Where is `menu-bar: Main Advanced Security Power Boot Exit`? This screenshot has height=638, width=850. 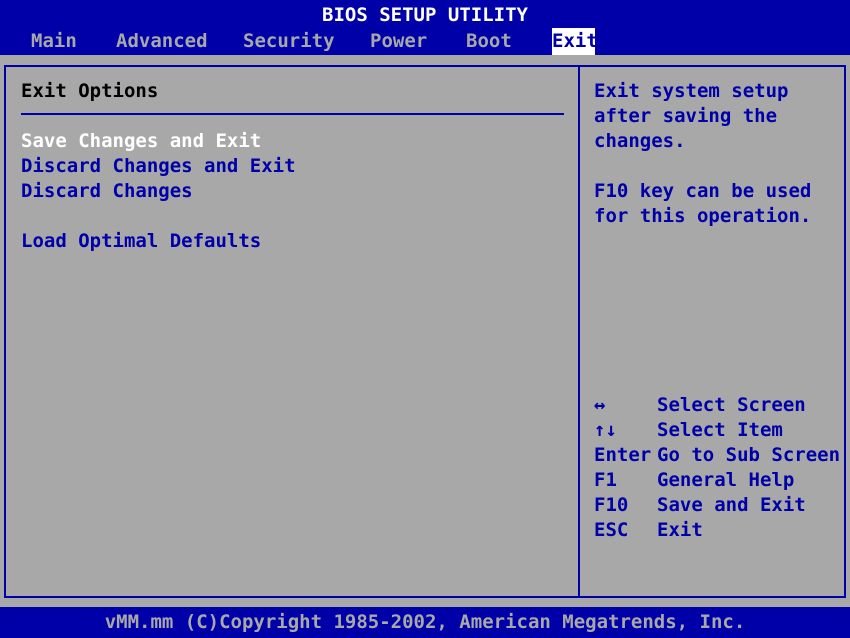
menu-bar: Main Advanced Security Power Boot Exit is located at coordinates (425, 41).